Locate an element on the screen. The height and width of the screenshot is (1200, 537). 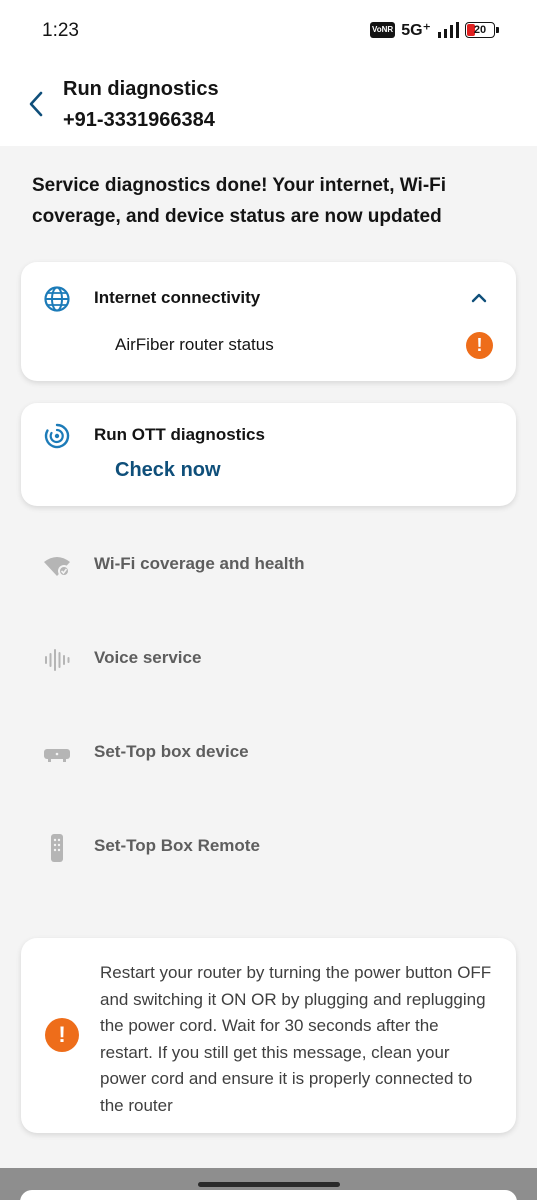
bottom-sheet-edge is located at coordinates (268, 1195).